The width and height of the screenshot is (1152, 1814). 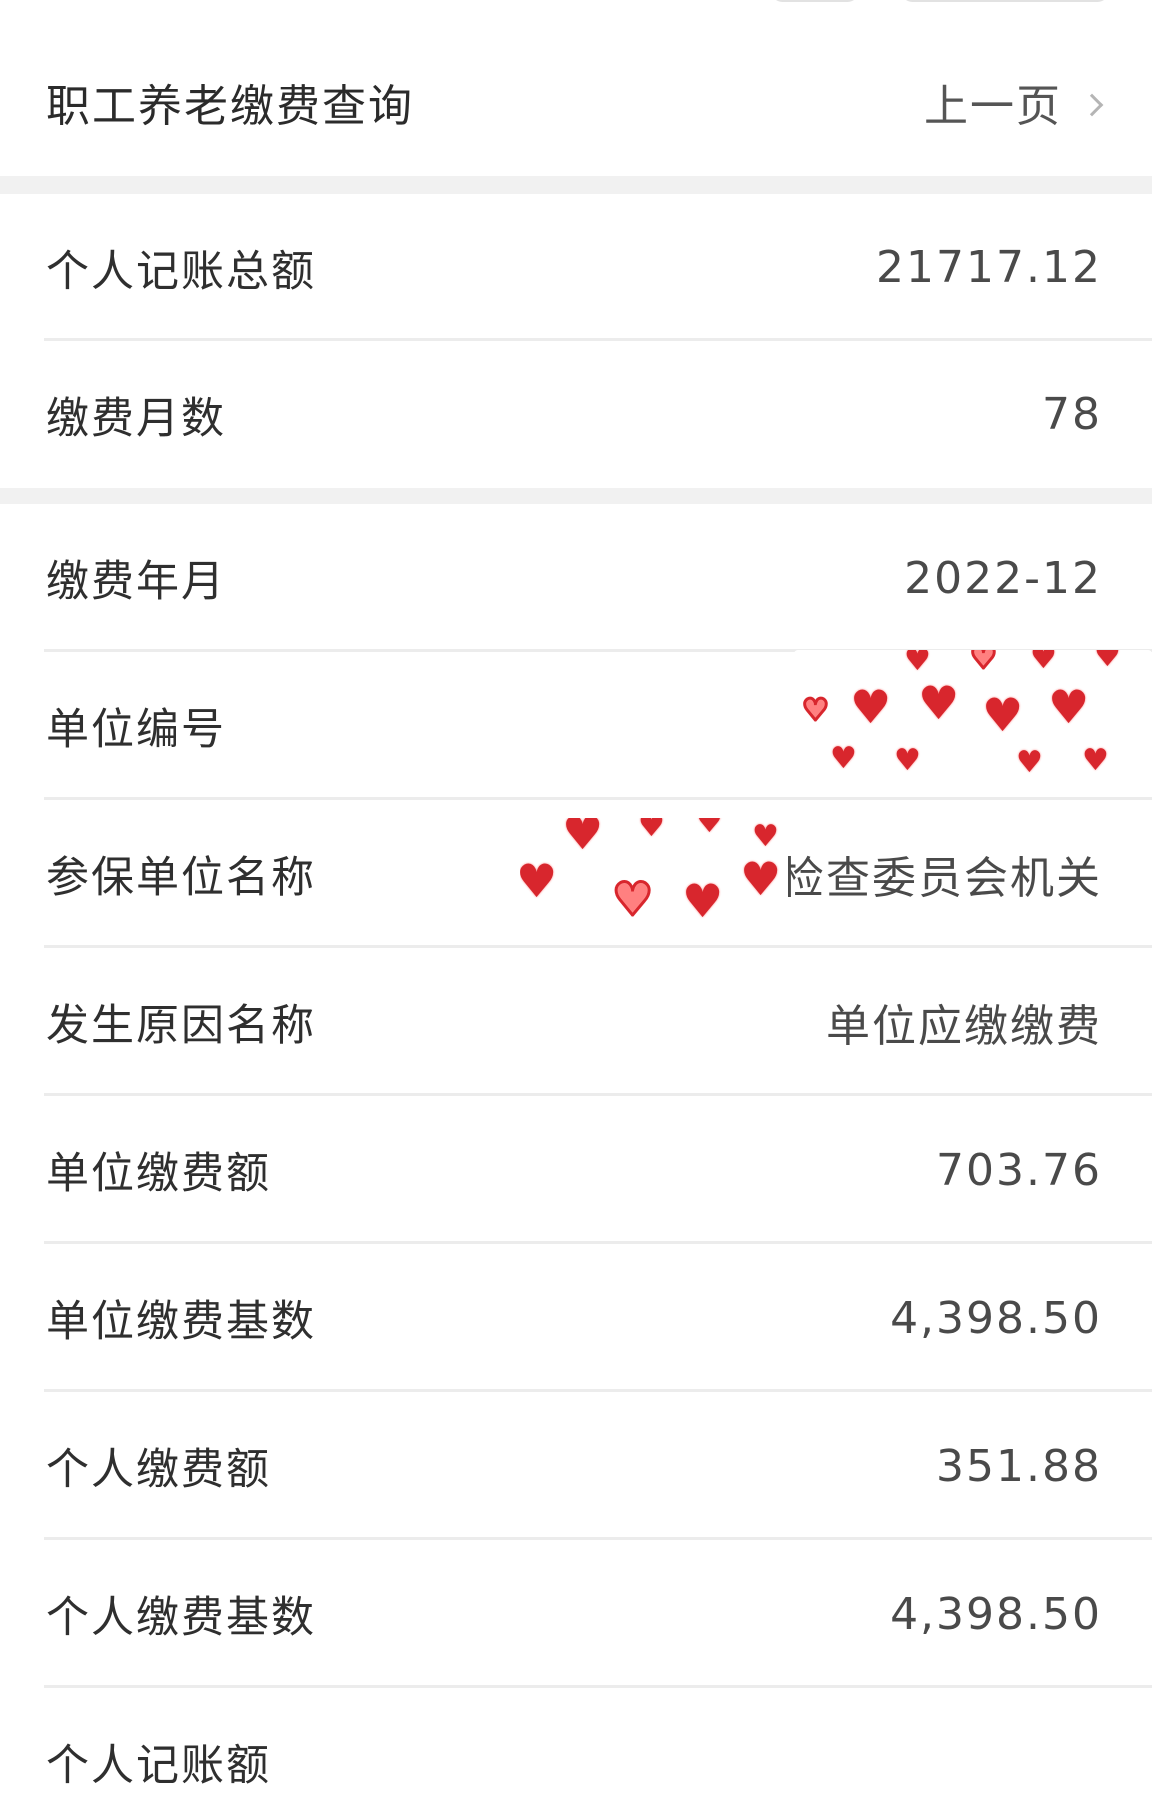 I want to click on row-label: 个人记账总额, so click(x=181, y=271).